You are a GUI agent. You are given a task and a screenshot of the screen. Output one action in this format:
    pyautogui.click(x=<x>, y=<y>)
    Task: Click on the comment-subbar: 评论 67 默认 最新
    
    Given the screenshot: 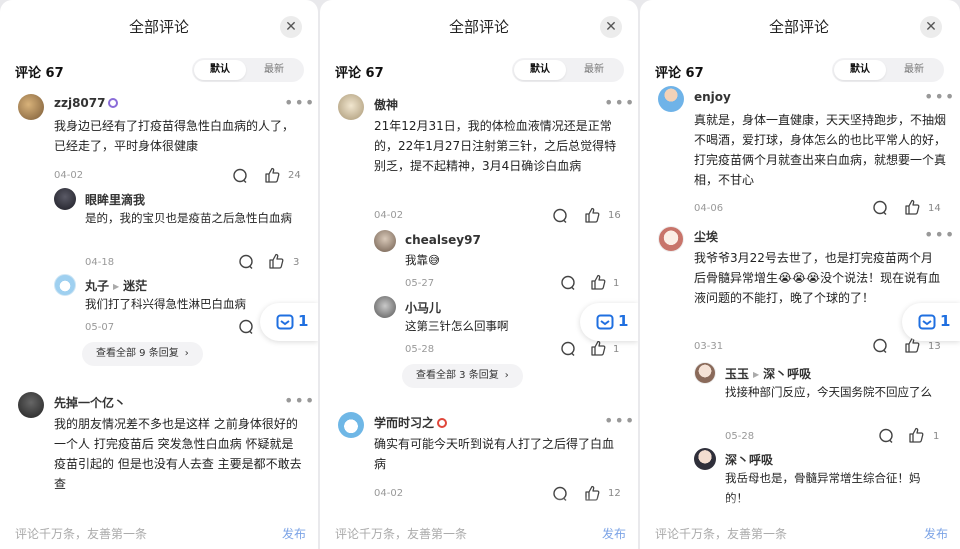 What is the action you would take?
    pyautogui.click(x=479, y=70)
    